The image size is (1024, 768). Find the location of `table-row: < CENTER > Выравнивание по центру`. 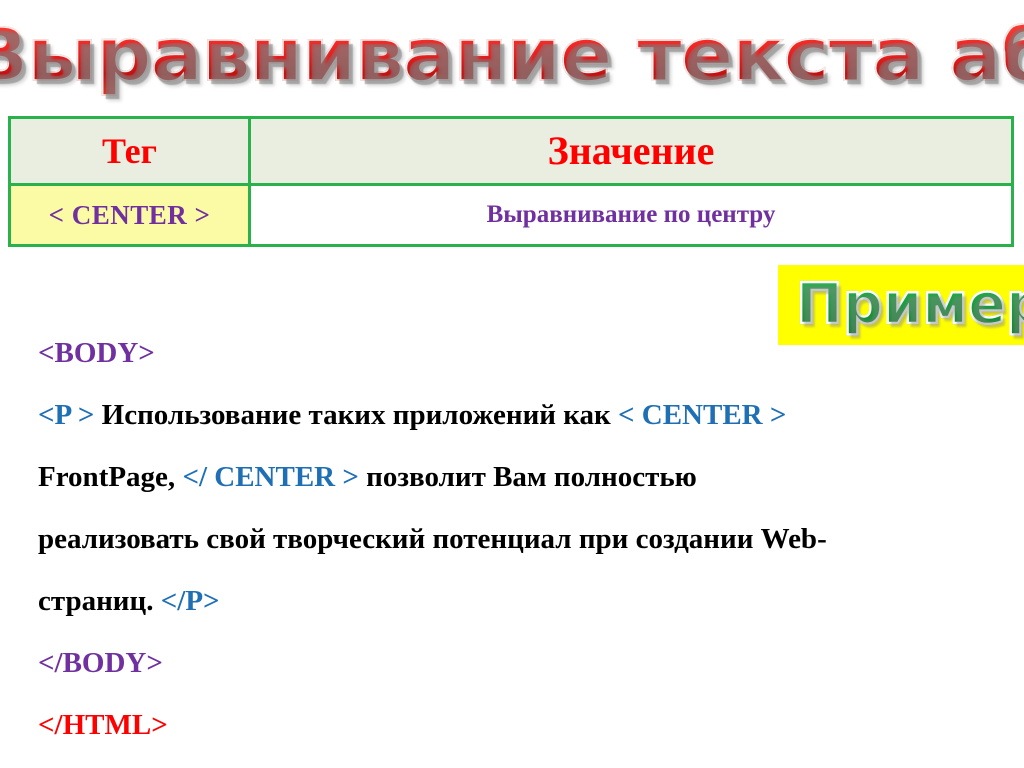

table-row: < CENTER > Выравнивание по центру is located at coordinates (511, 215).